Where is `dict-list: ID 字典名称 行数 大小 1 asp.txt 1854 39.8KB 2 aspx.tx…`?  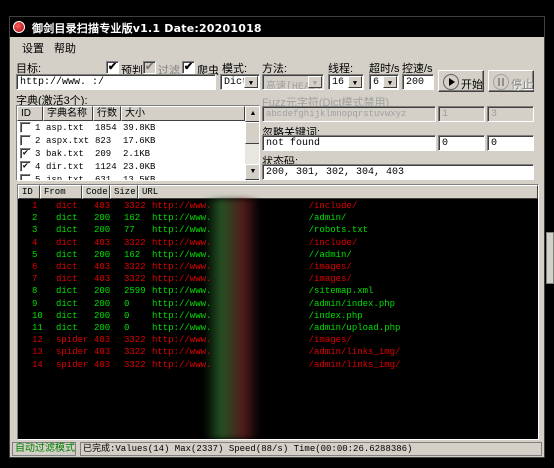 dict-list: ID 字典名称 行数 大小 1 asp.txt 1854 39.8KB 2 aspx.tx… is located at coordinates (138, 143).